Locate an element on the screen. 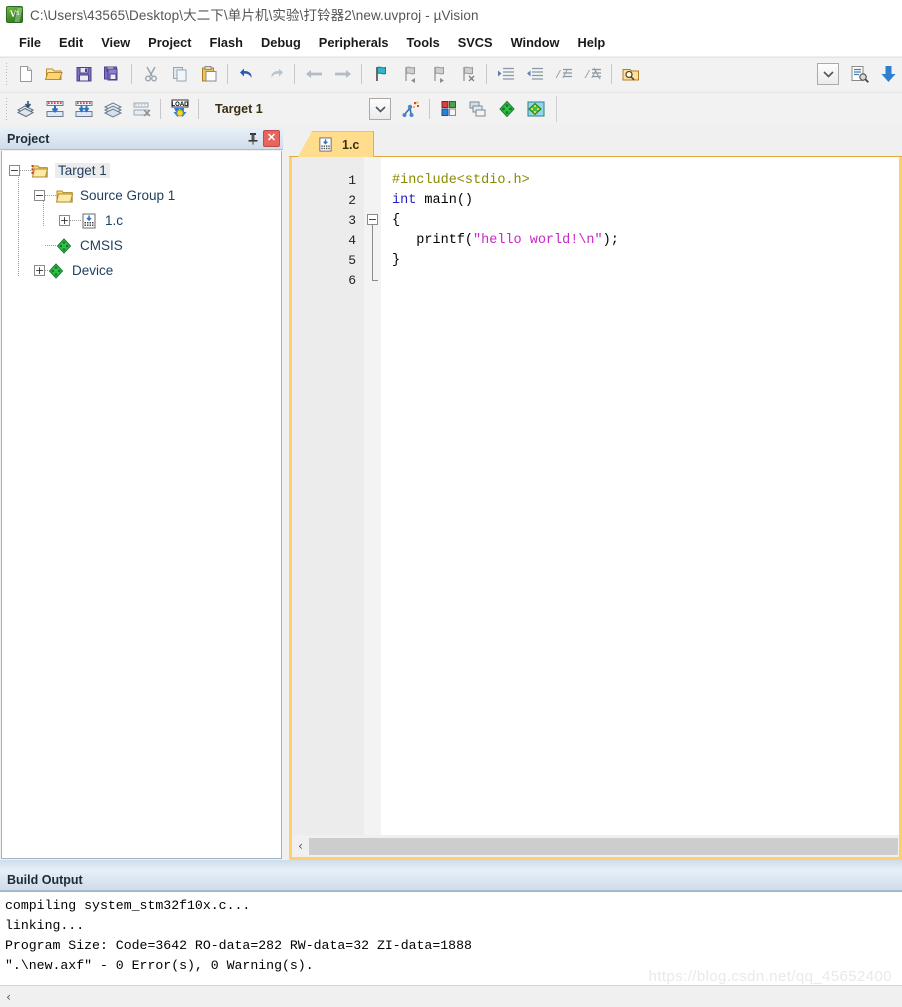  menu-svcs: SVCS is located at coordinates (475, 42).